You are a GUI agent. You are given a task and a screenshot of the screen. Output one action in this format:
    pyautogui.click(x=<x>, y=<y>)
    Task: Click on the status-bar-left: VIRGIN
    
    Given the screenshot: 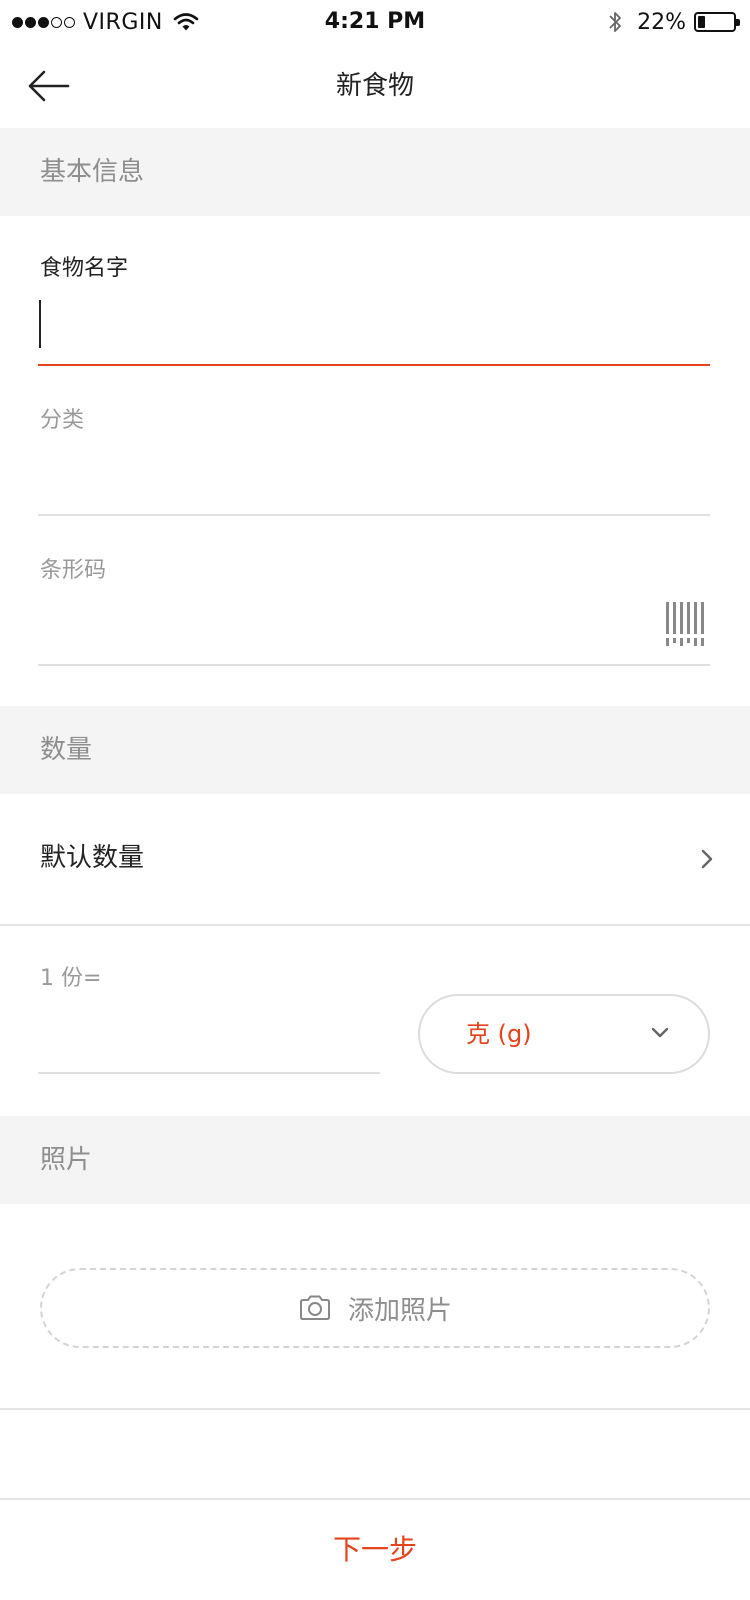 What is the action you would take?
    pyautogui.click(x=105, y=22)
    